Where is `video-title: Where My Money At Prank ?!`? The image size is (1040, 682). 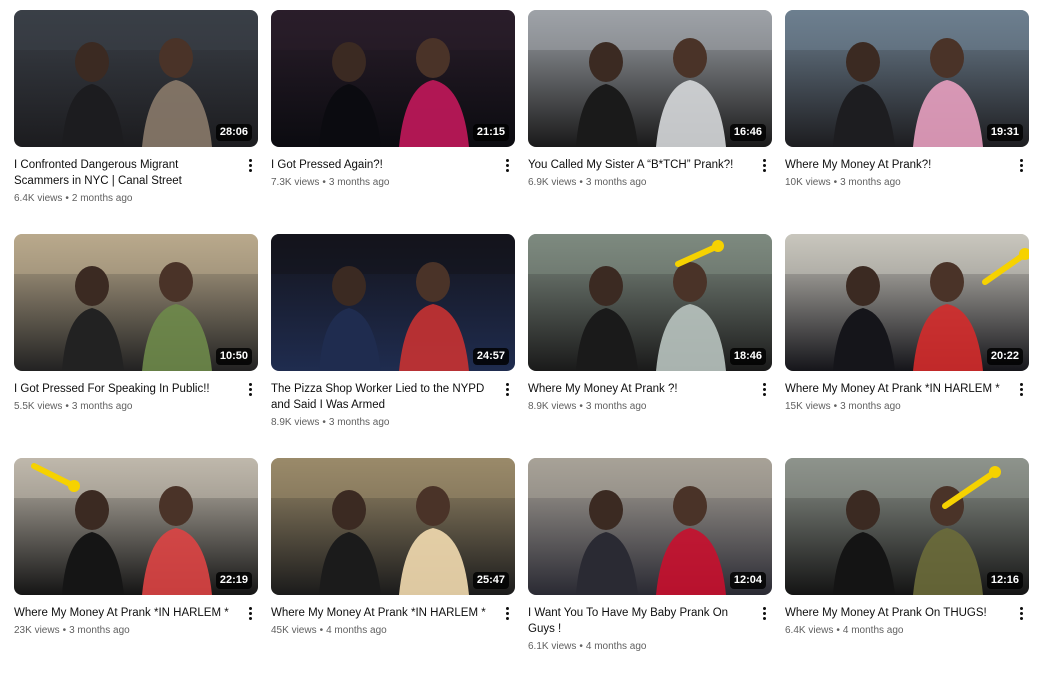 video-title: Where My Money At Prank ?! is located at coordinates (639, 389).